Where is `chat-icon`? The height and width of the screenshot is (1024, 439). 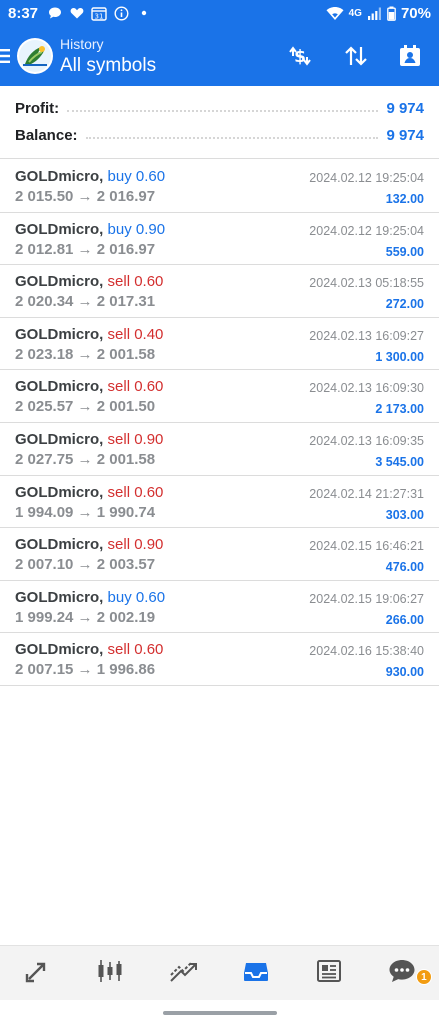 chat-icon is located at coordinates (402, 973).